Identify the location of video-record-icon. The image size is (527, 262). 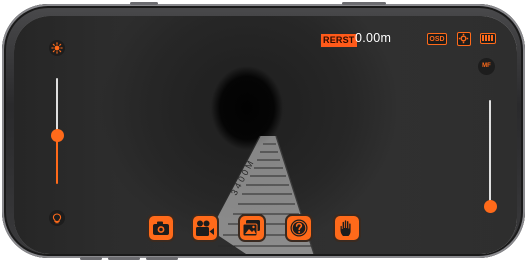
(205, 228).